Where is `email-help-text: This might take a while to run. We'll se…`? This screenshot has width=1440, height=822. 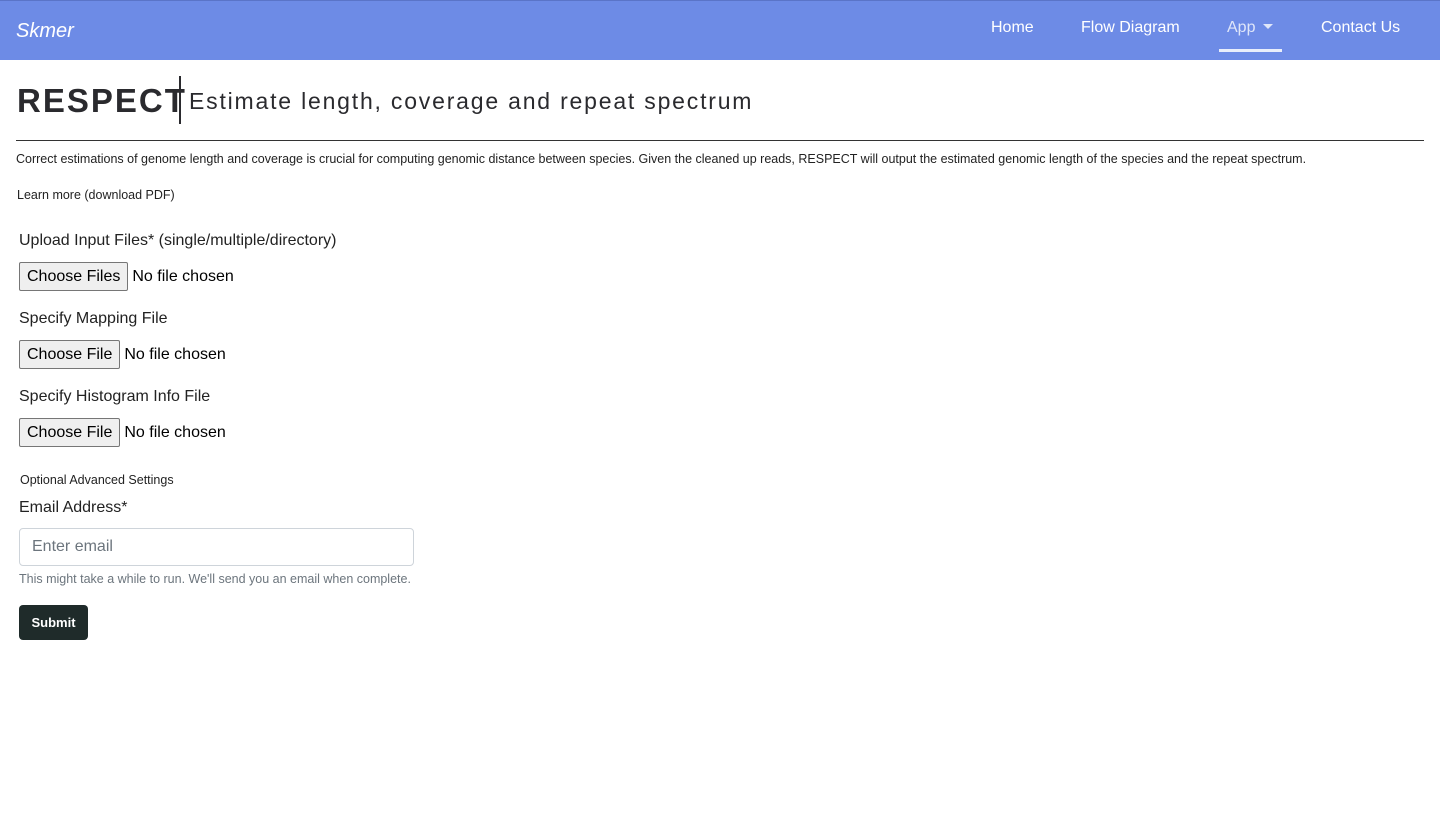 email-help-text: This might take a while to run. We'll se… is located at coordinates (215, 579).